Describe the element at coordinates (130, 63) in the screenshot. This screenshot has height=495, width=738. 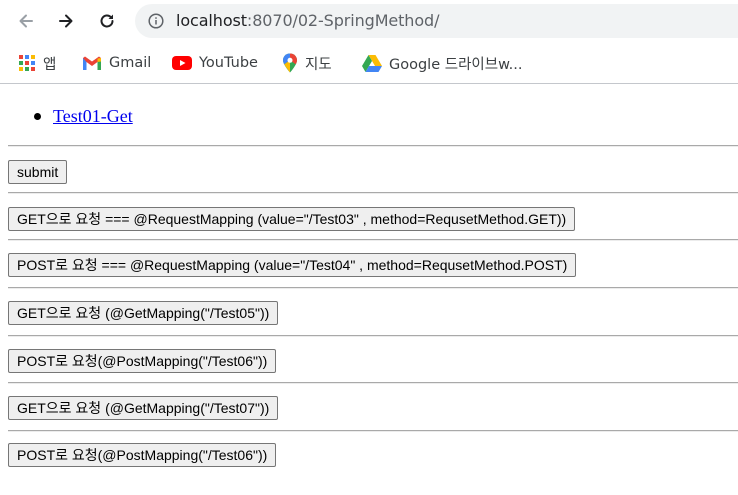
I see `bookmark-label: Gmail` at that location.